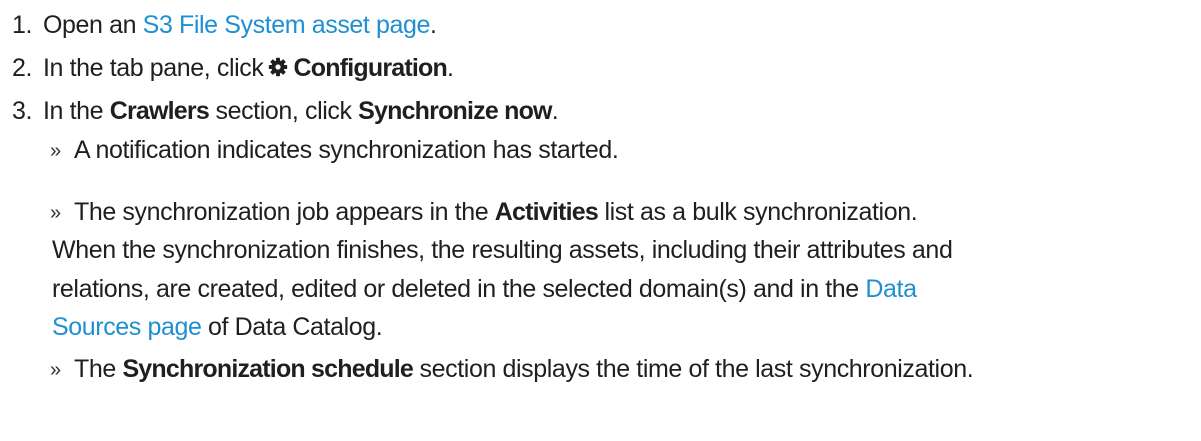  What do you see at coordinates (891, 289) in the screenshot?
I see `data-sources-page-link: Data` at bounding box center [891, 289].